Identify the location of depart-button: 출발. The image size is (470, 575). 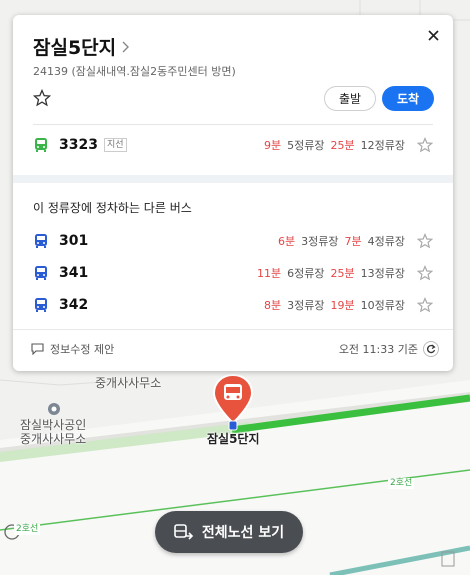
(350, 98).